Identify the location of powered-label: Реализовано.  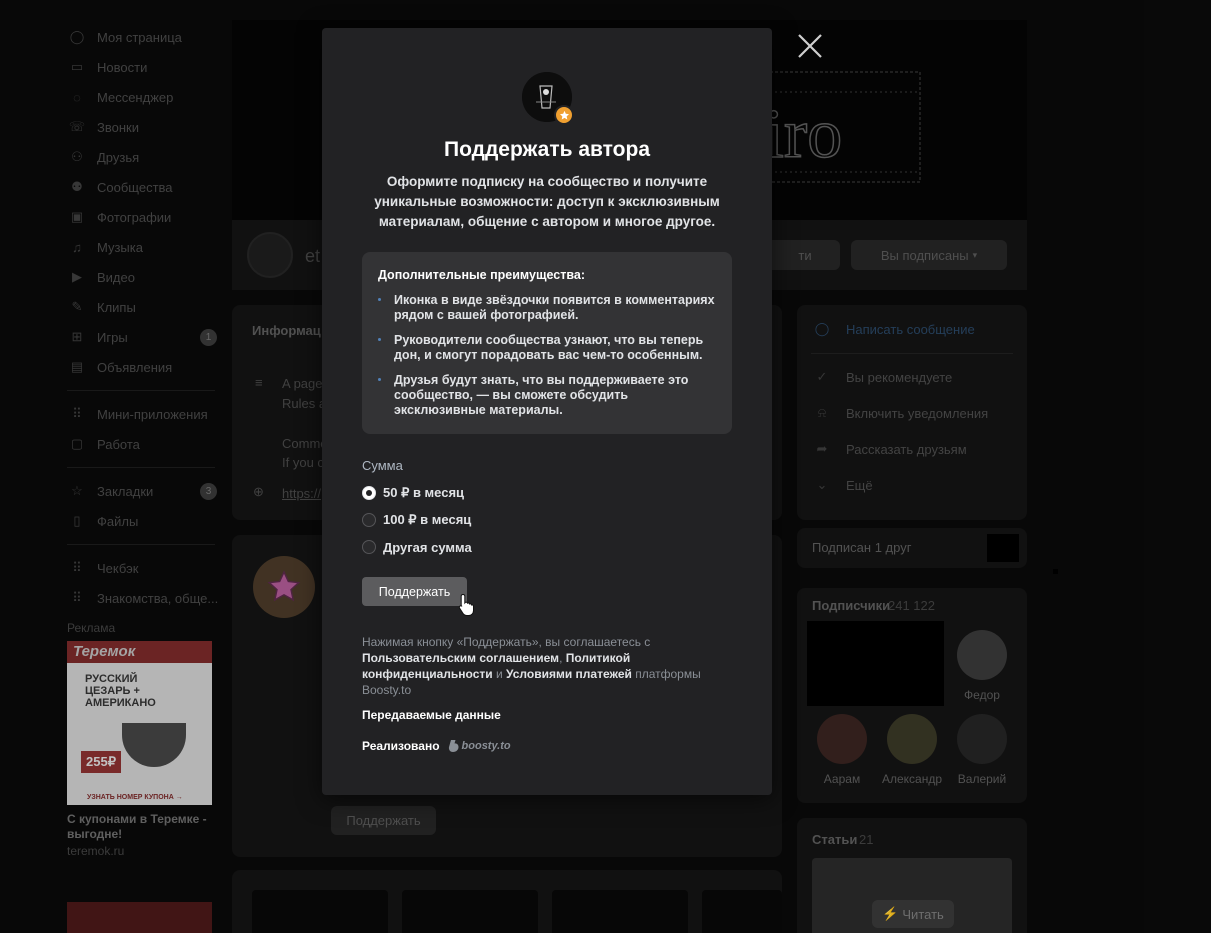
(401, 746).